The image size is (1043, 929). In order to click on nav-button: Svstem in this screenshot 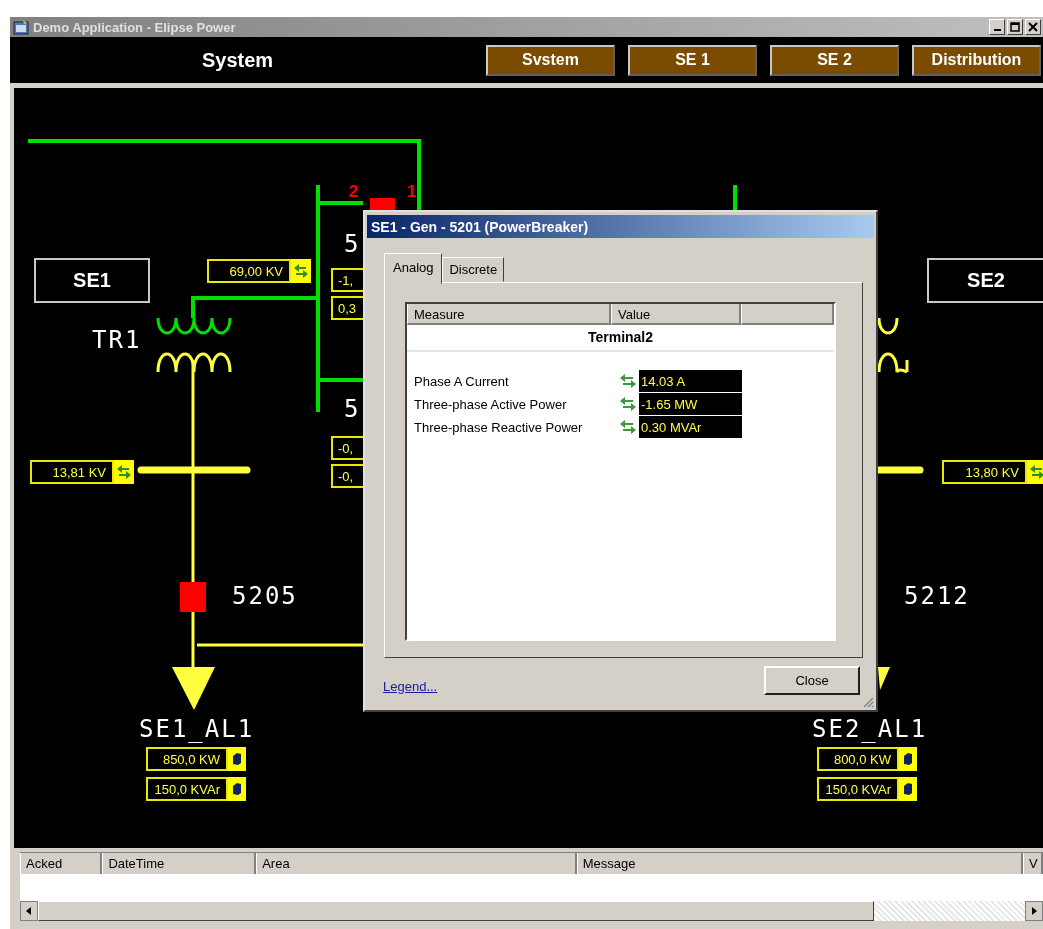, I will do `click(550, 60)`.